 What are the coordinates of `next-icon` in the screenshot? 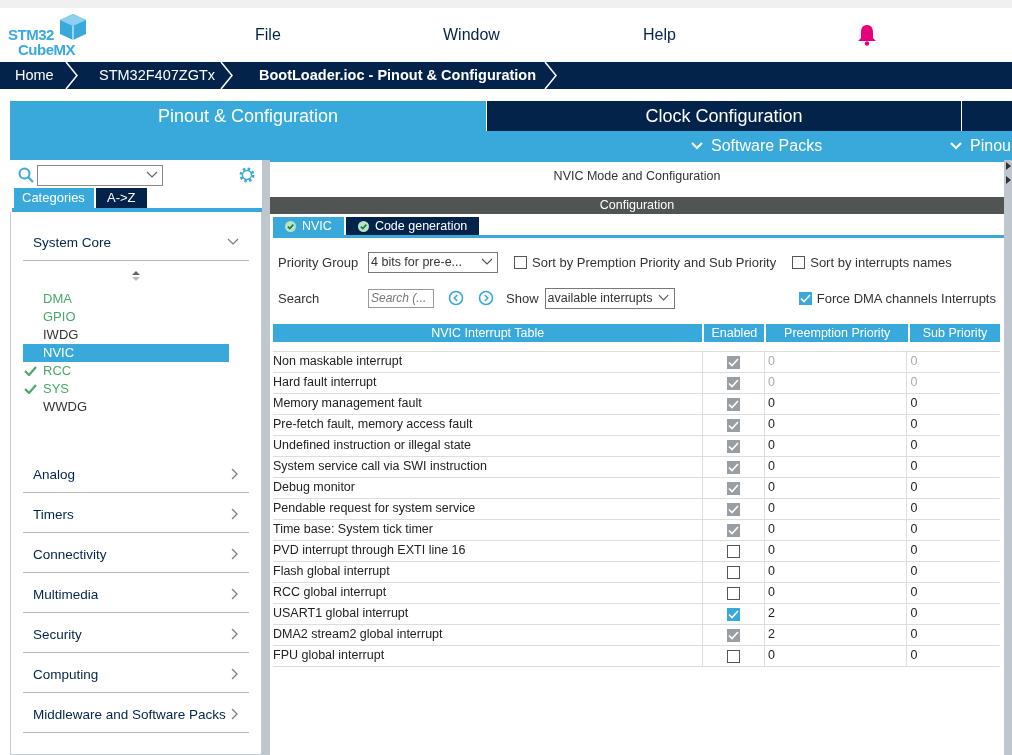 It's located at (486, 298).